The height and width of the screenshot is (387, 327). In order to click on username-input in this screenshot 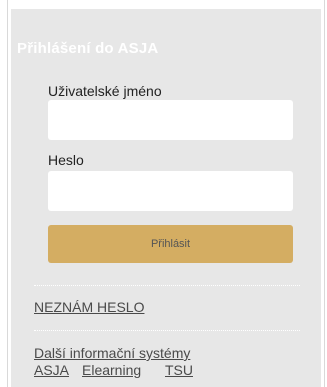, I will do `click(170, 120)`.